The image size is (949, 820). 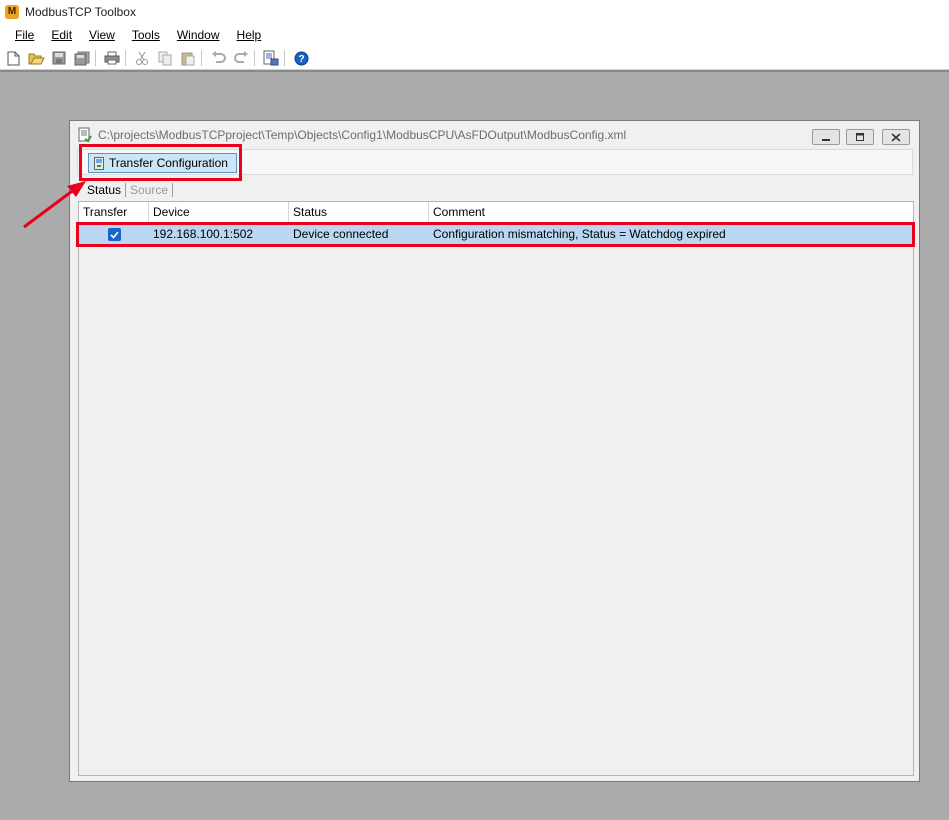 What do you see at coordinates (218, 58) in the screenshot?
I see `undo-icon` at bounding box center [218, 58].